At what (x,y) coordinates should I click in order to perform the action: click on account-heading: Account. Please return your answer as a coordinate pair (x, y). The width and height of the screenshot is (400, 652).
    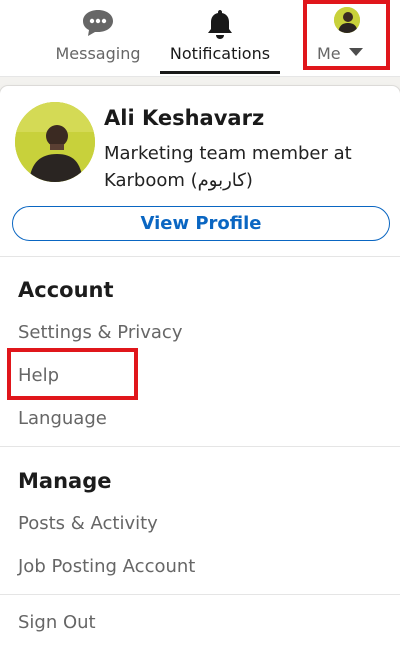
    Looking at the image, I should click on (66, 290).